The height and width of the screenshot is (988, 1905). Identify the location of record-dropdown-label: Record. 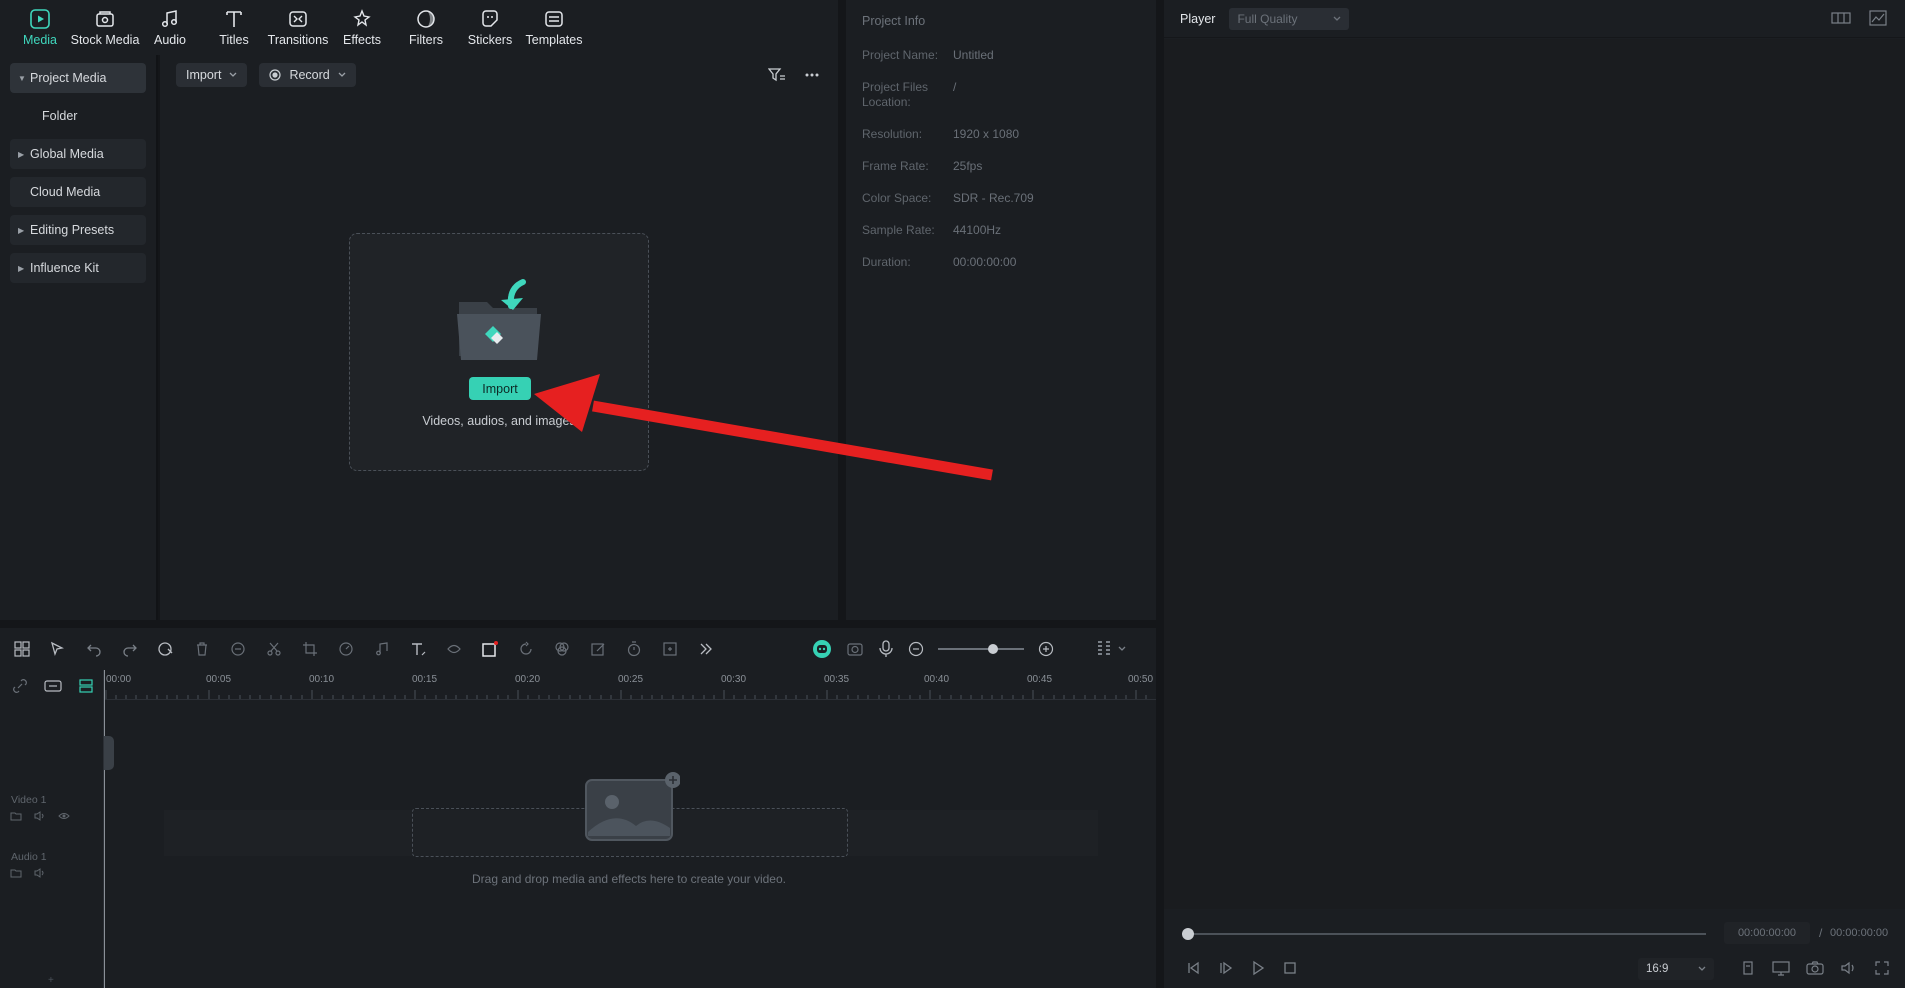
(309, 75).